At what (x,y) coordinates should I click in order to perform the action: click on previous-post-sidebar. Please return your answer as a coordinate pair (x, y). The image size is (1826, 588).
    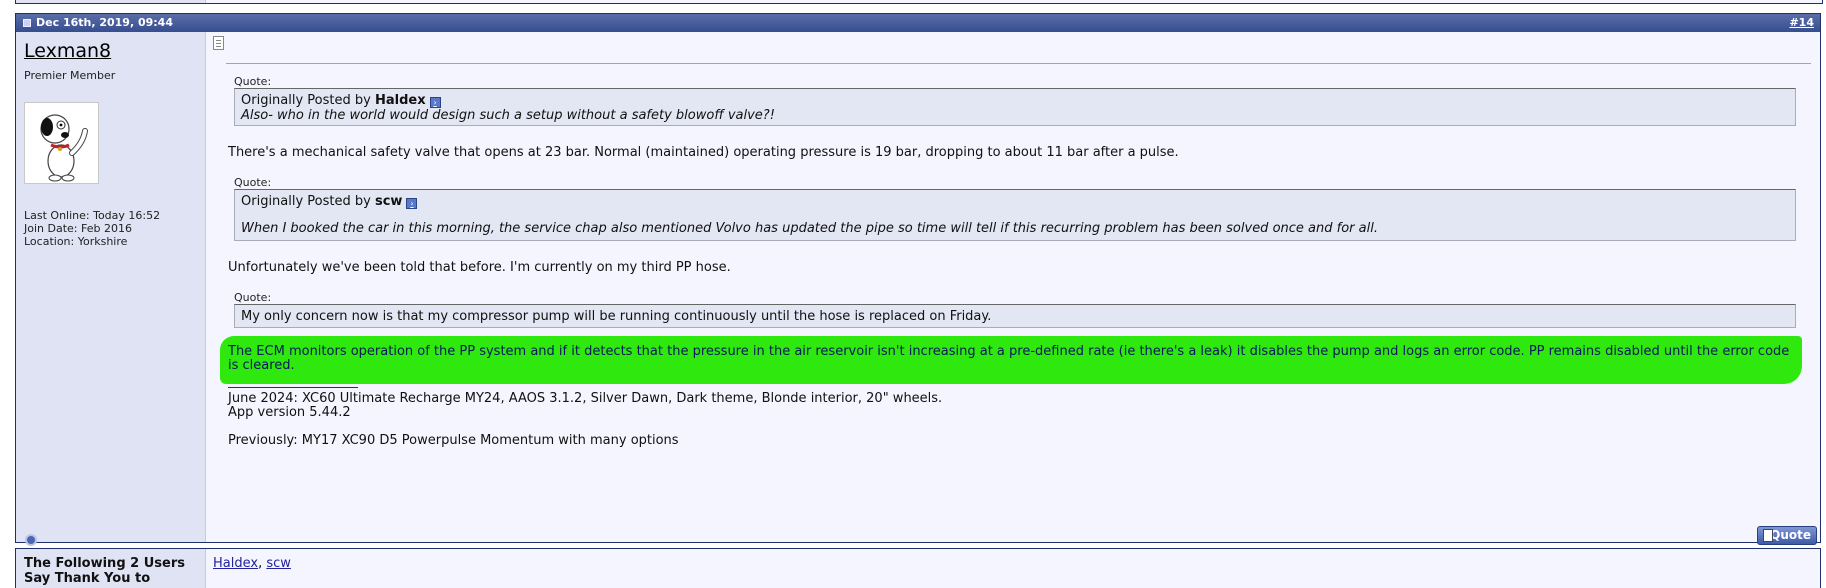
    Looking at the image, I should click on (111, 1).